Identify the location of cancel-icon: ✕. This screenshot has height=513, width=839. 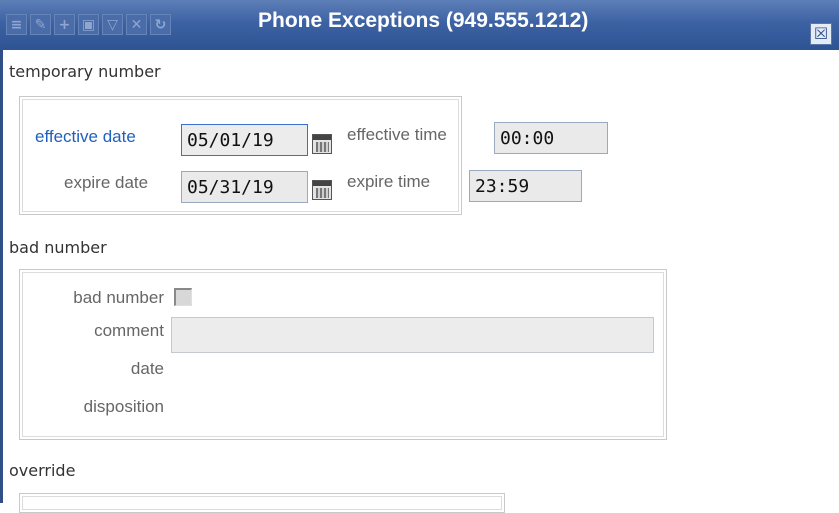
(136, 24).